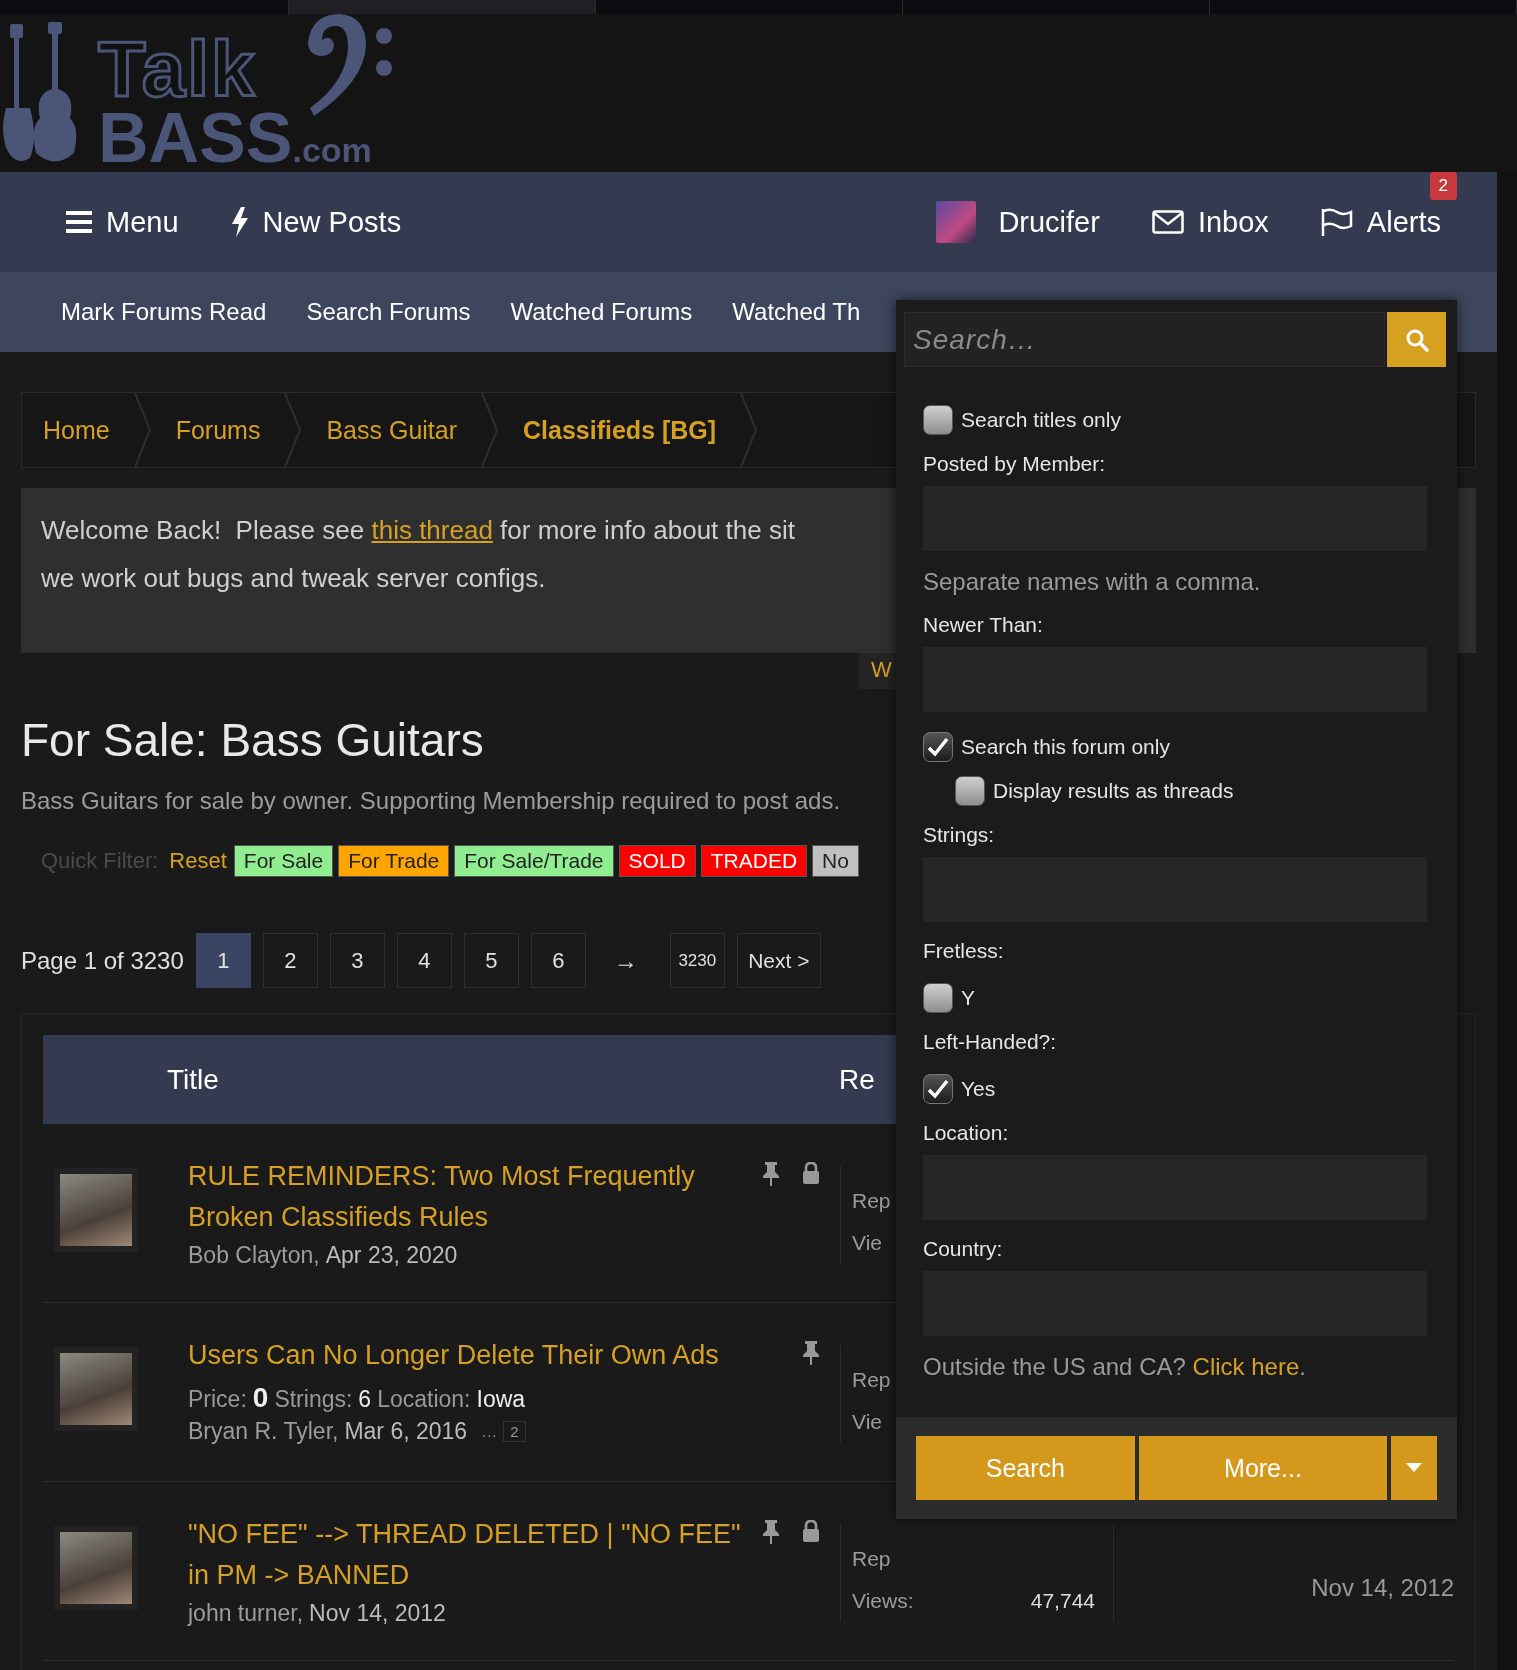 Image resolution: width=1517 pixels, height=1670 pixels. I want to click on field-label: Fretless:, so click(964, 951).